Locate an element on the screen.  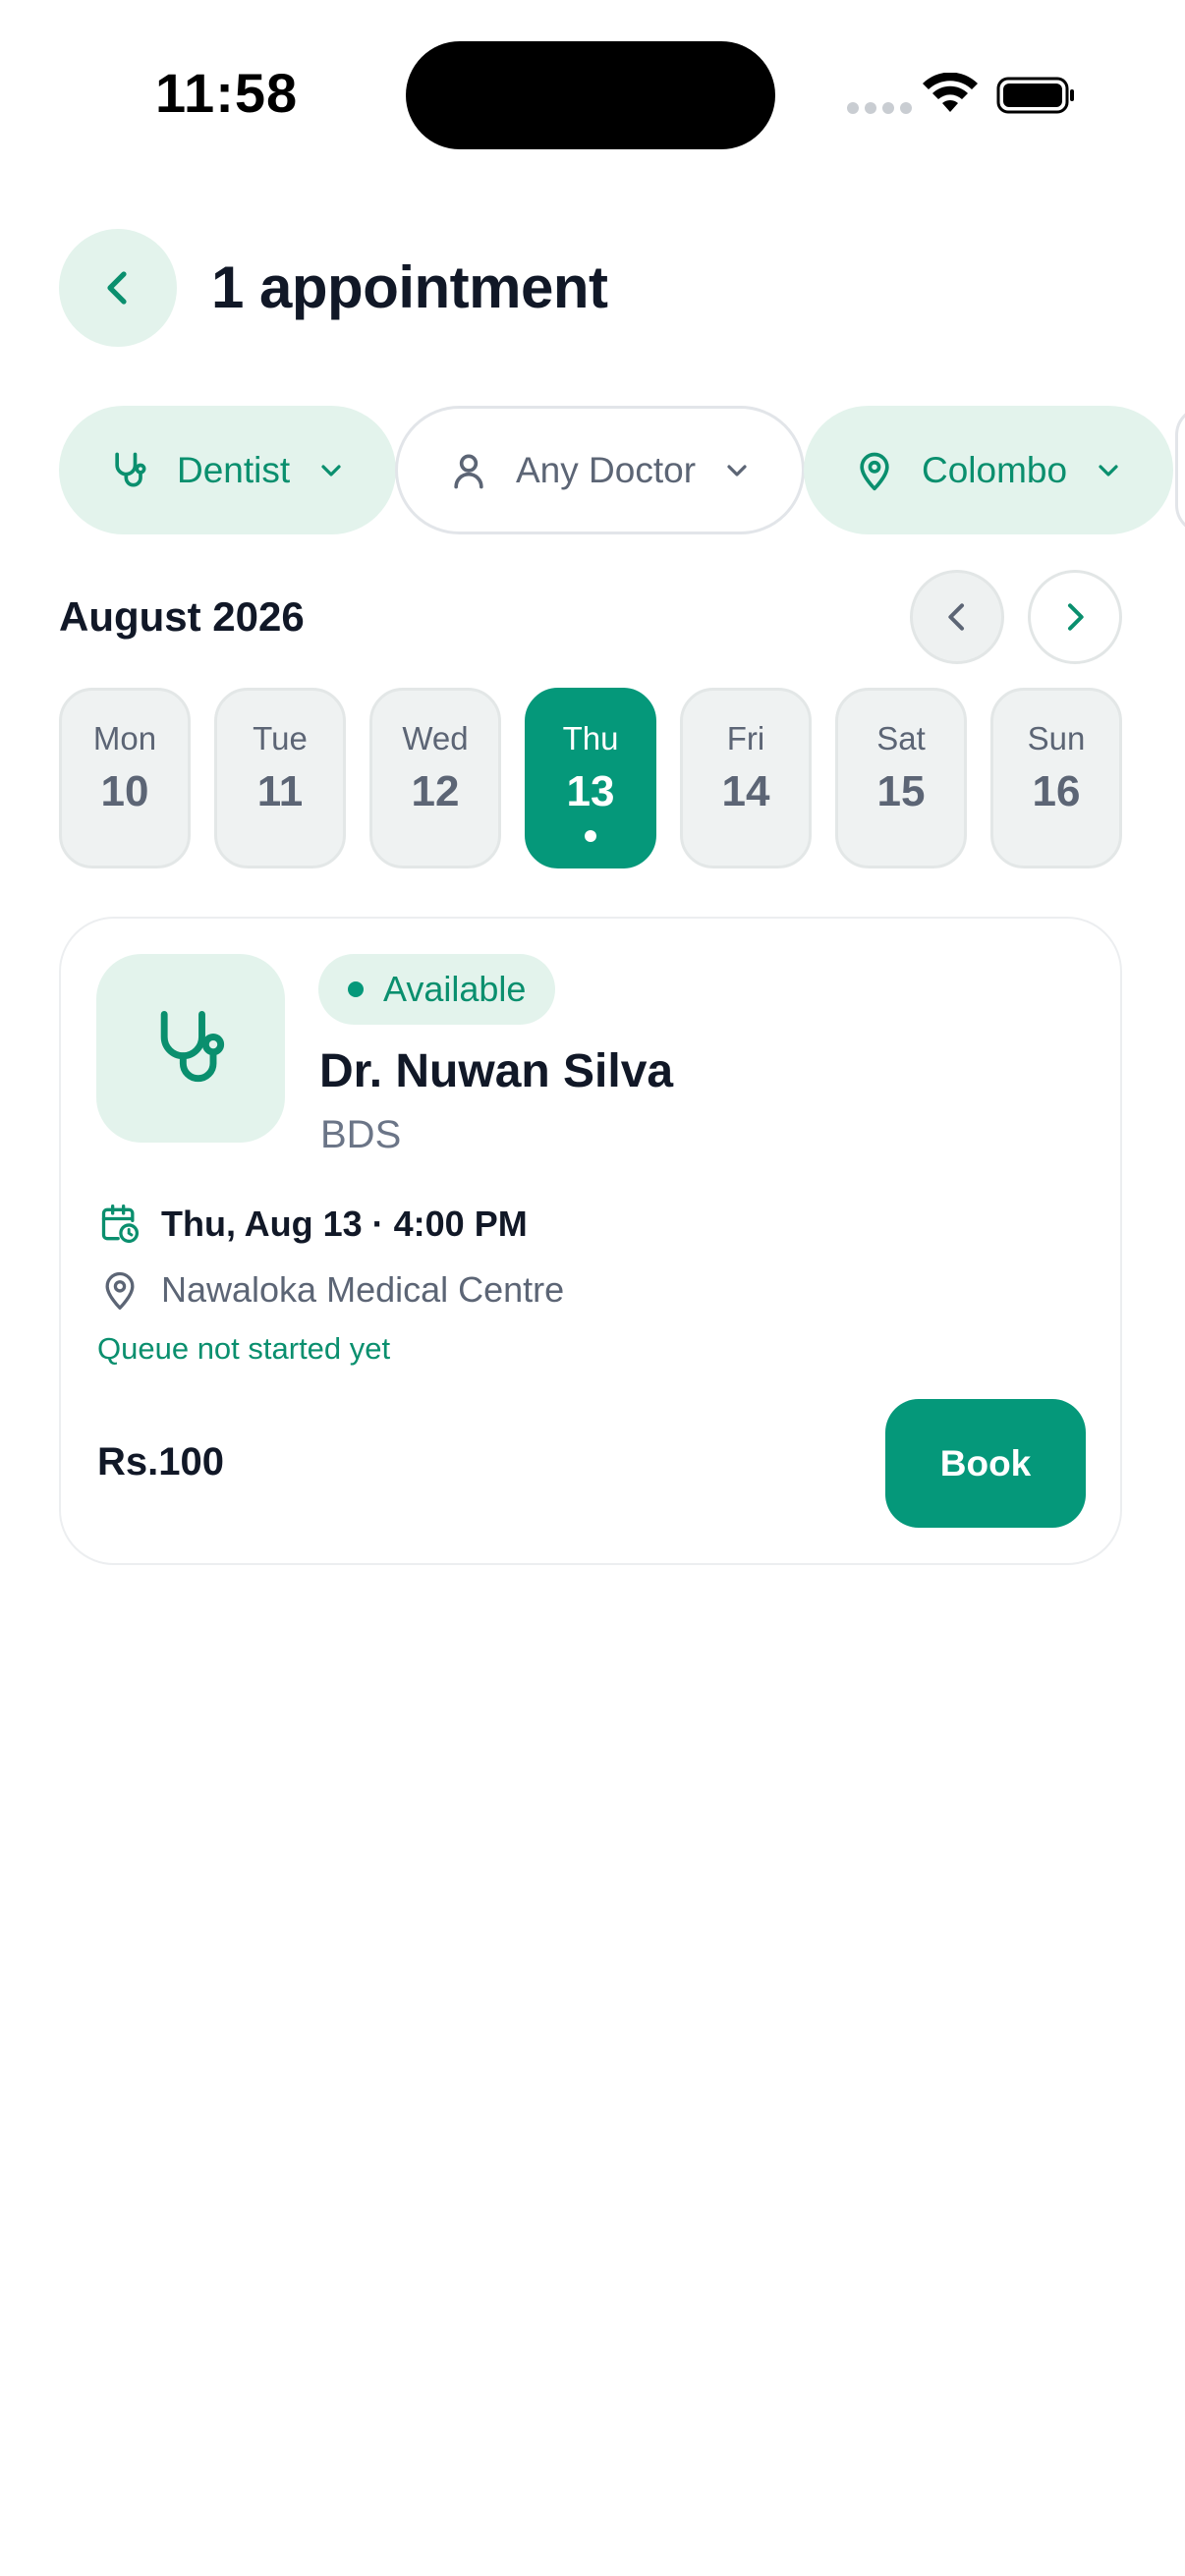
location-filter-label: Colombo is located at coordinates (995, 469).